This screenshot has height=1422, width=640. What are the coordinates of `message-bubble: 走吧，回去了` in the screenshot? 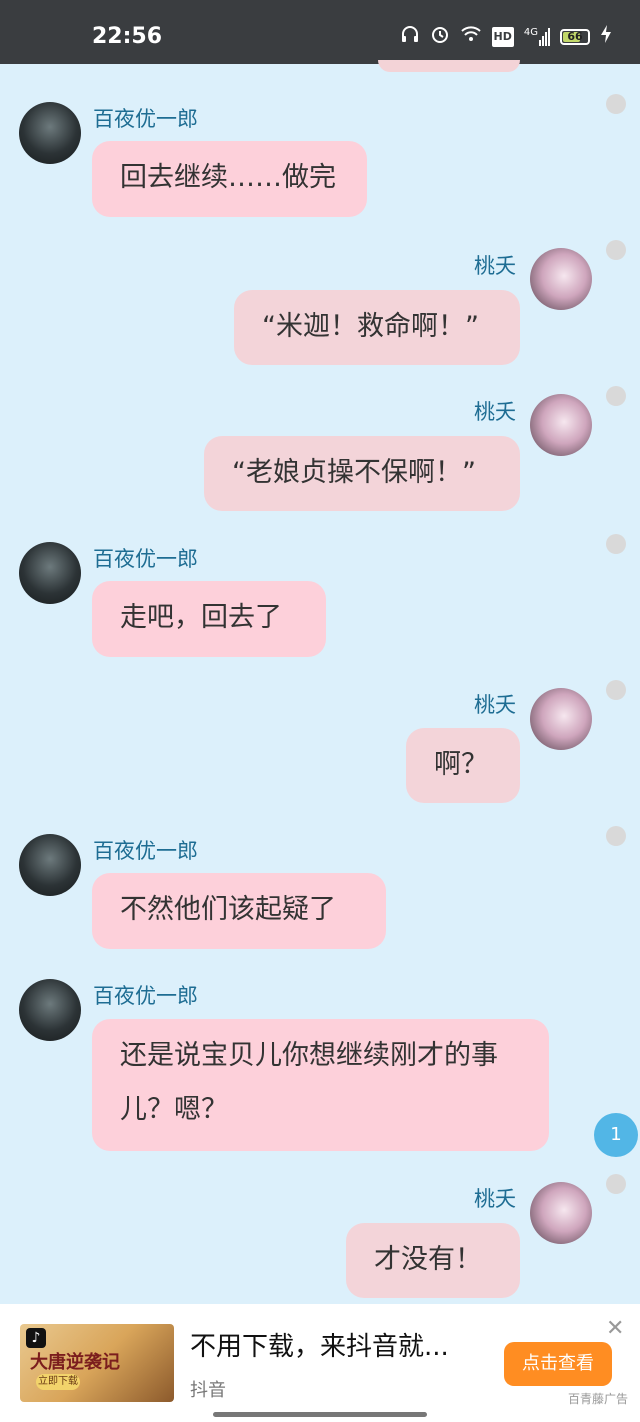 It's located at (209, 619).